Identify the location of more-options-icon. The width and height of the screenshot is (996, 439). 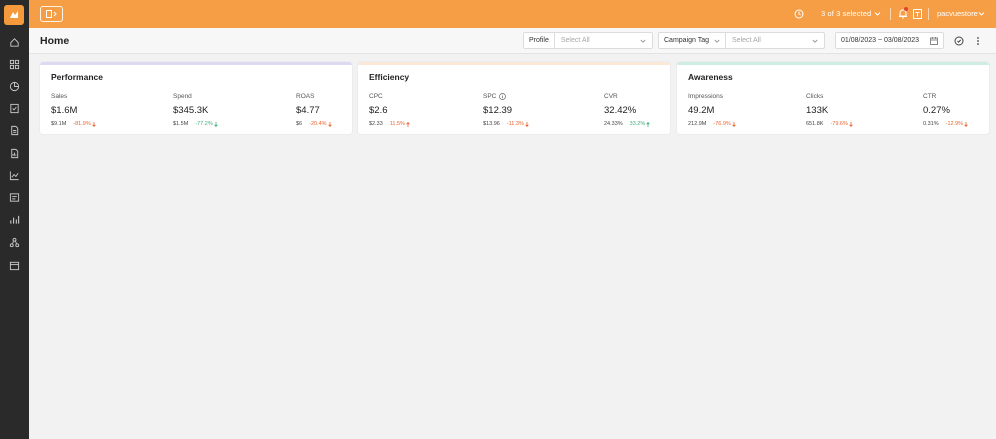
(978, 41).